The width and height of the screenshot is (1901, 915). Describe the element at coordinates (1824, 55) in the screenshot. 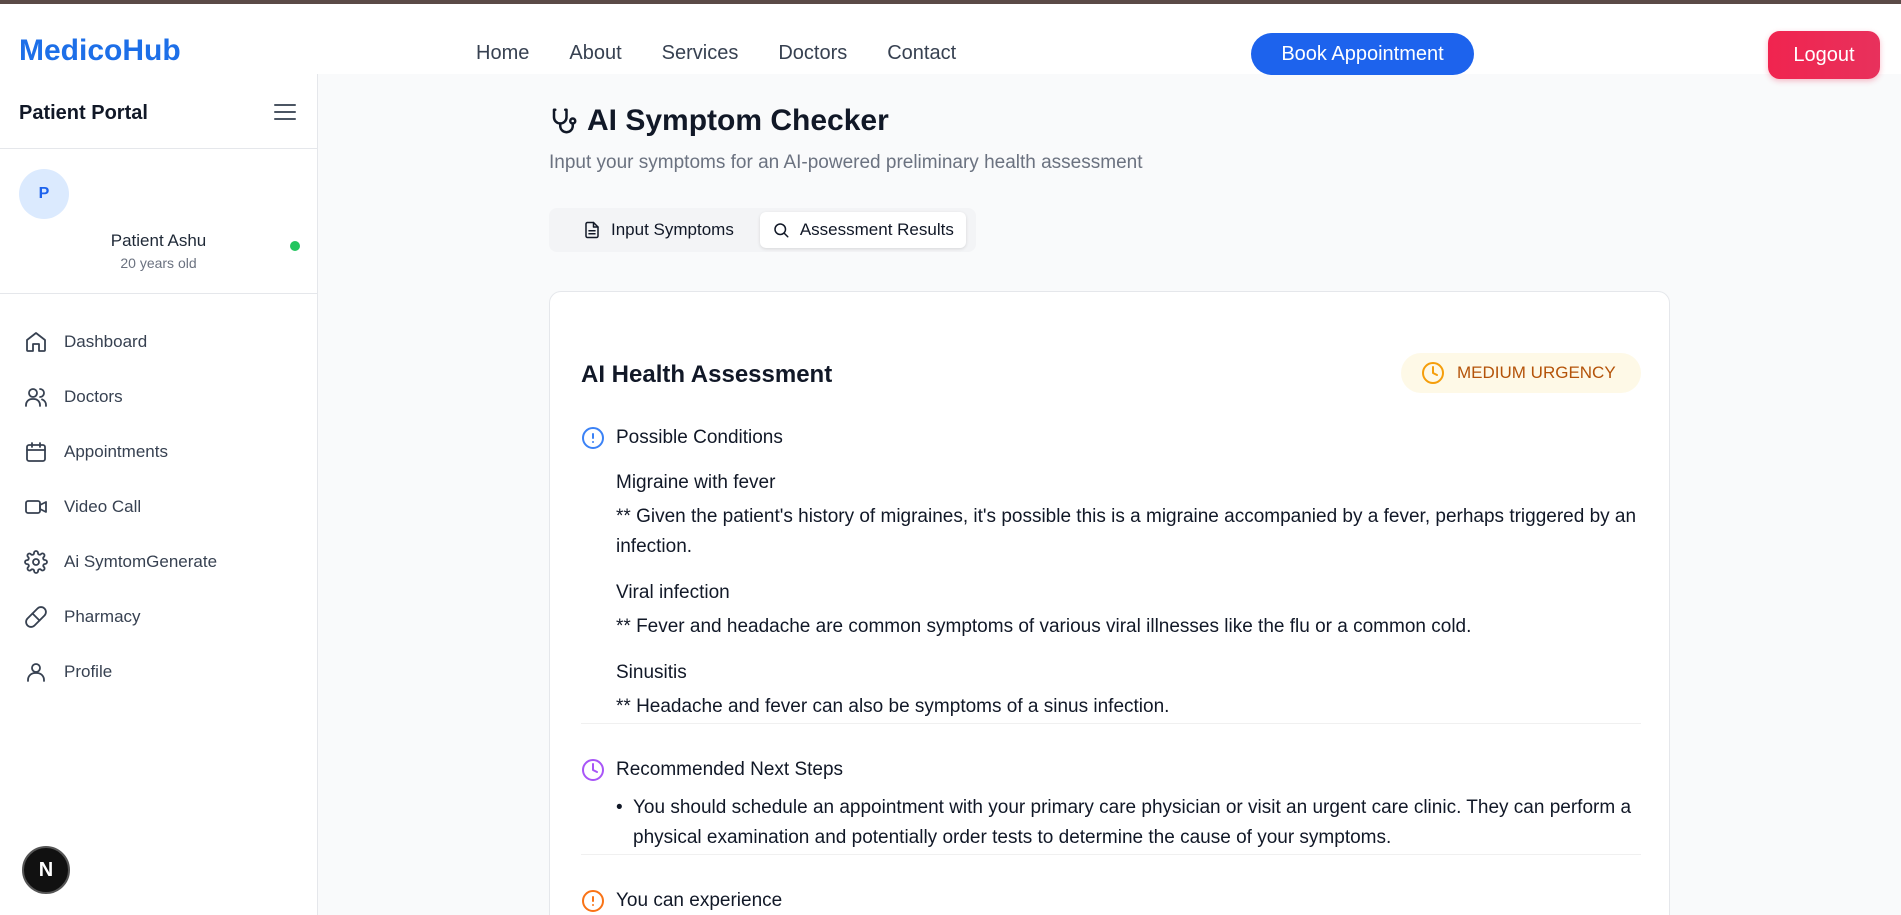

I see `logout-button: Logout` at that location.